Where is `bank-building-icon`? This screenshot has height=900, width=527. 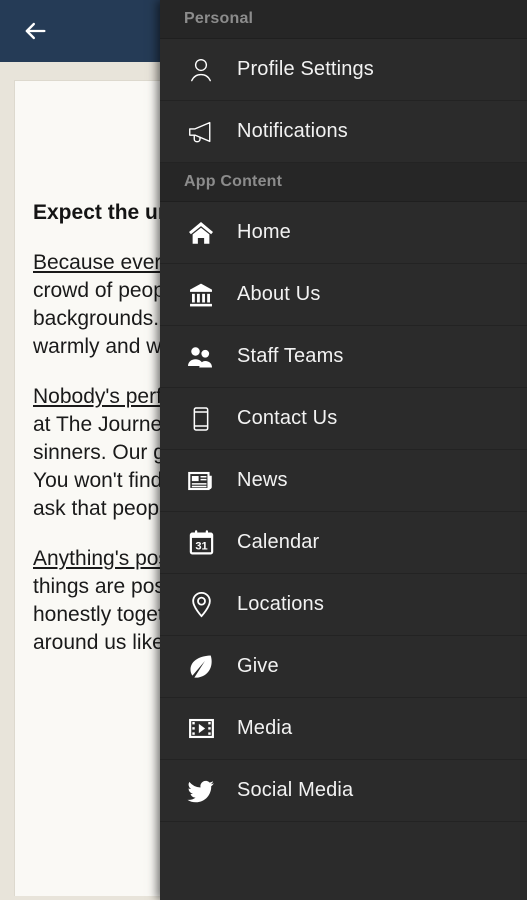 bank-building-icon is located at coordinates (201, 295).